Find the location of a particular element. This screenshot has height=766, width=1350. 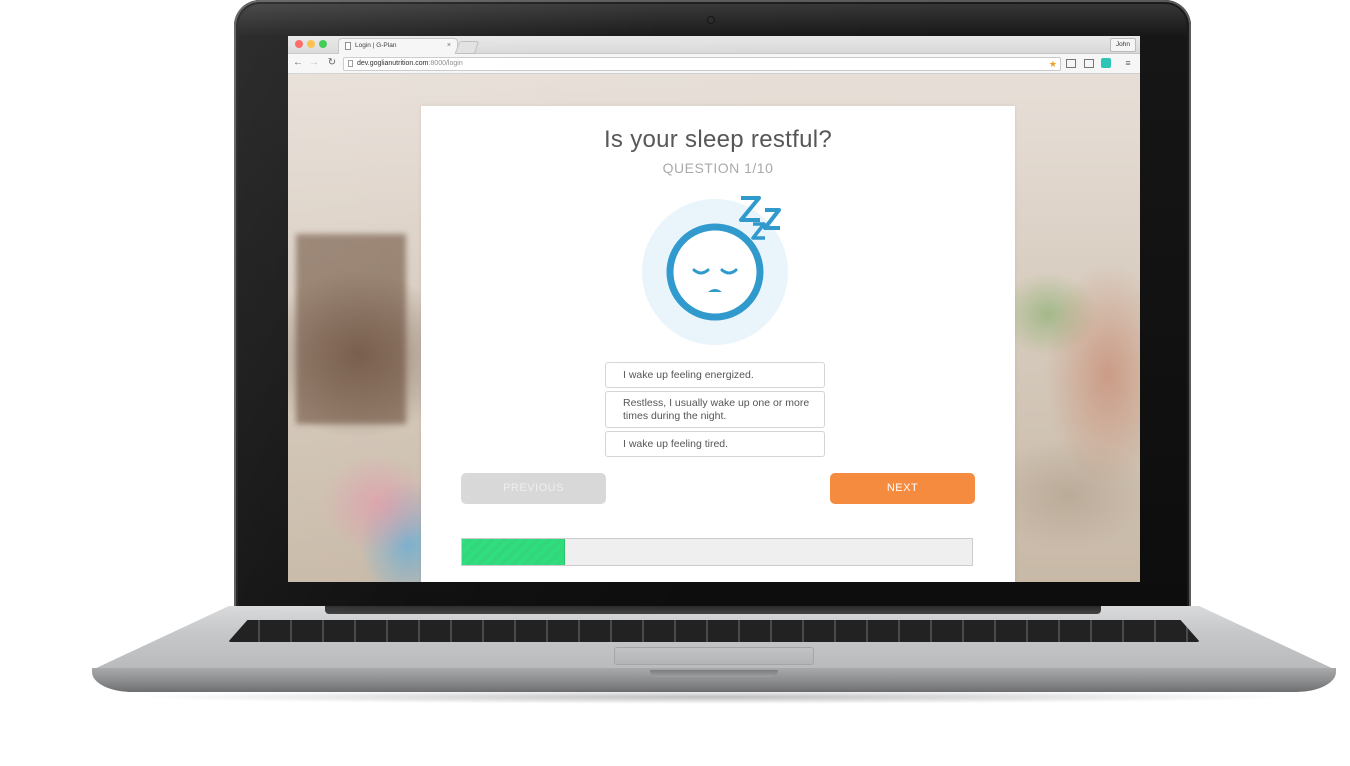

address-bar: dev.goglianutrition.com:8000/login ★ is located at coordinates (702, 64).